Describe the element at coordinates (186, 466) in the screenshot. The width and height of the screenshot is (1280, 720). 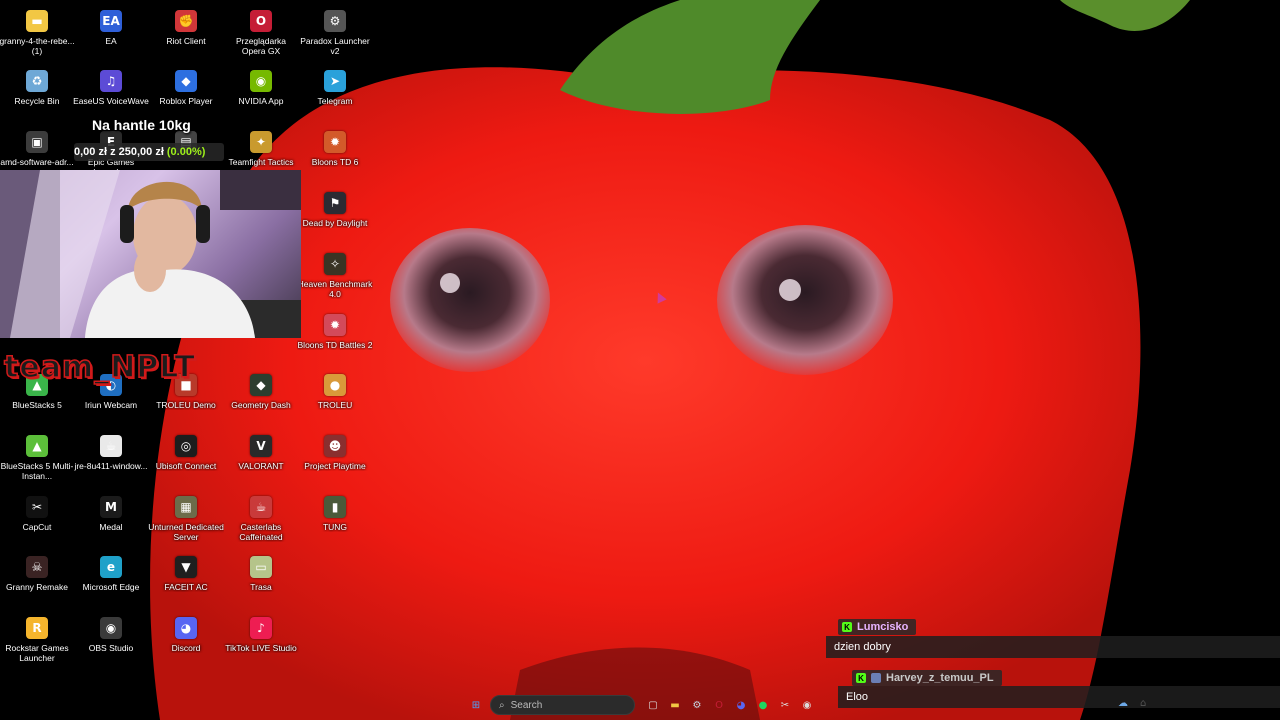
I see `desktop-shortcut-label: Ubisoft Connect` at that location.